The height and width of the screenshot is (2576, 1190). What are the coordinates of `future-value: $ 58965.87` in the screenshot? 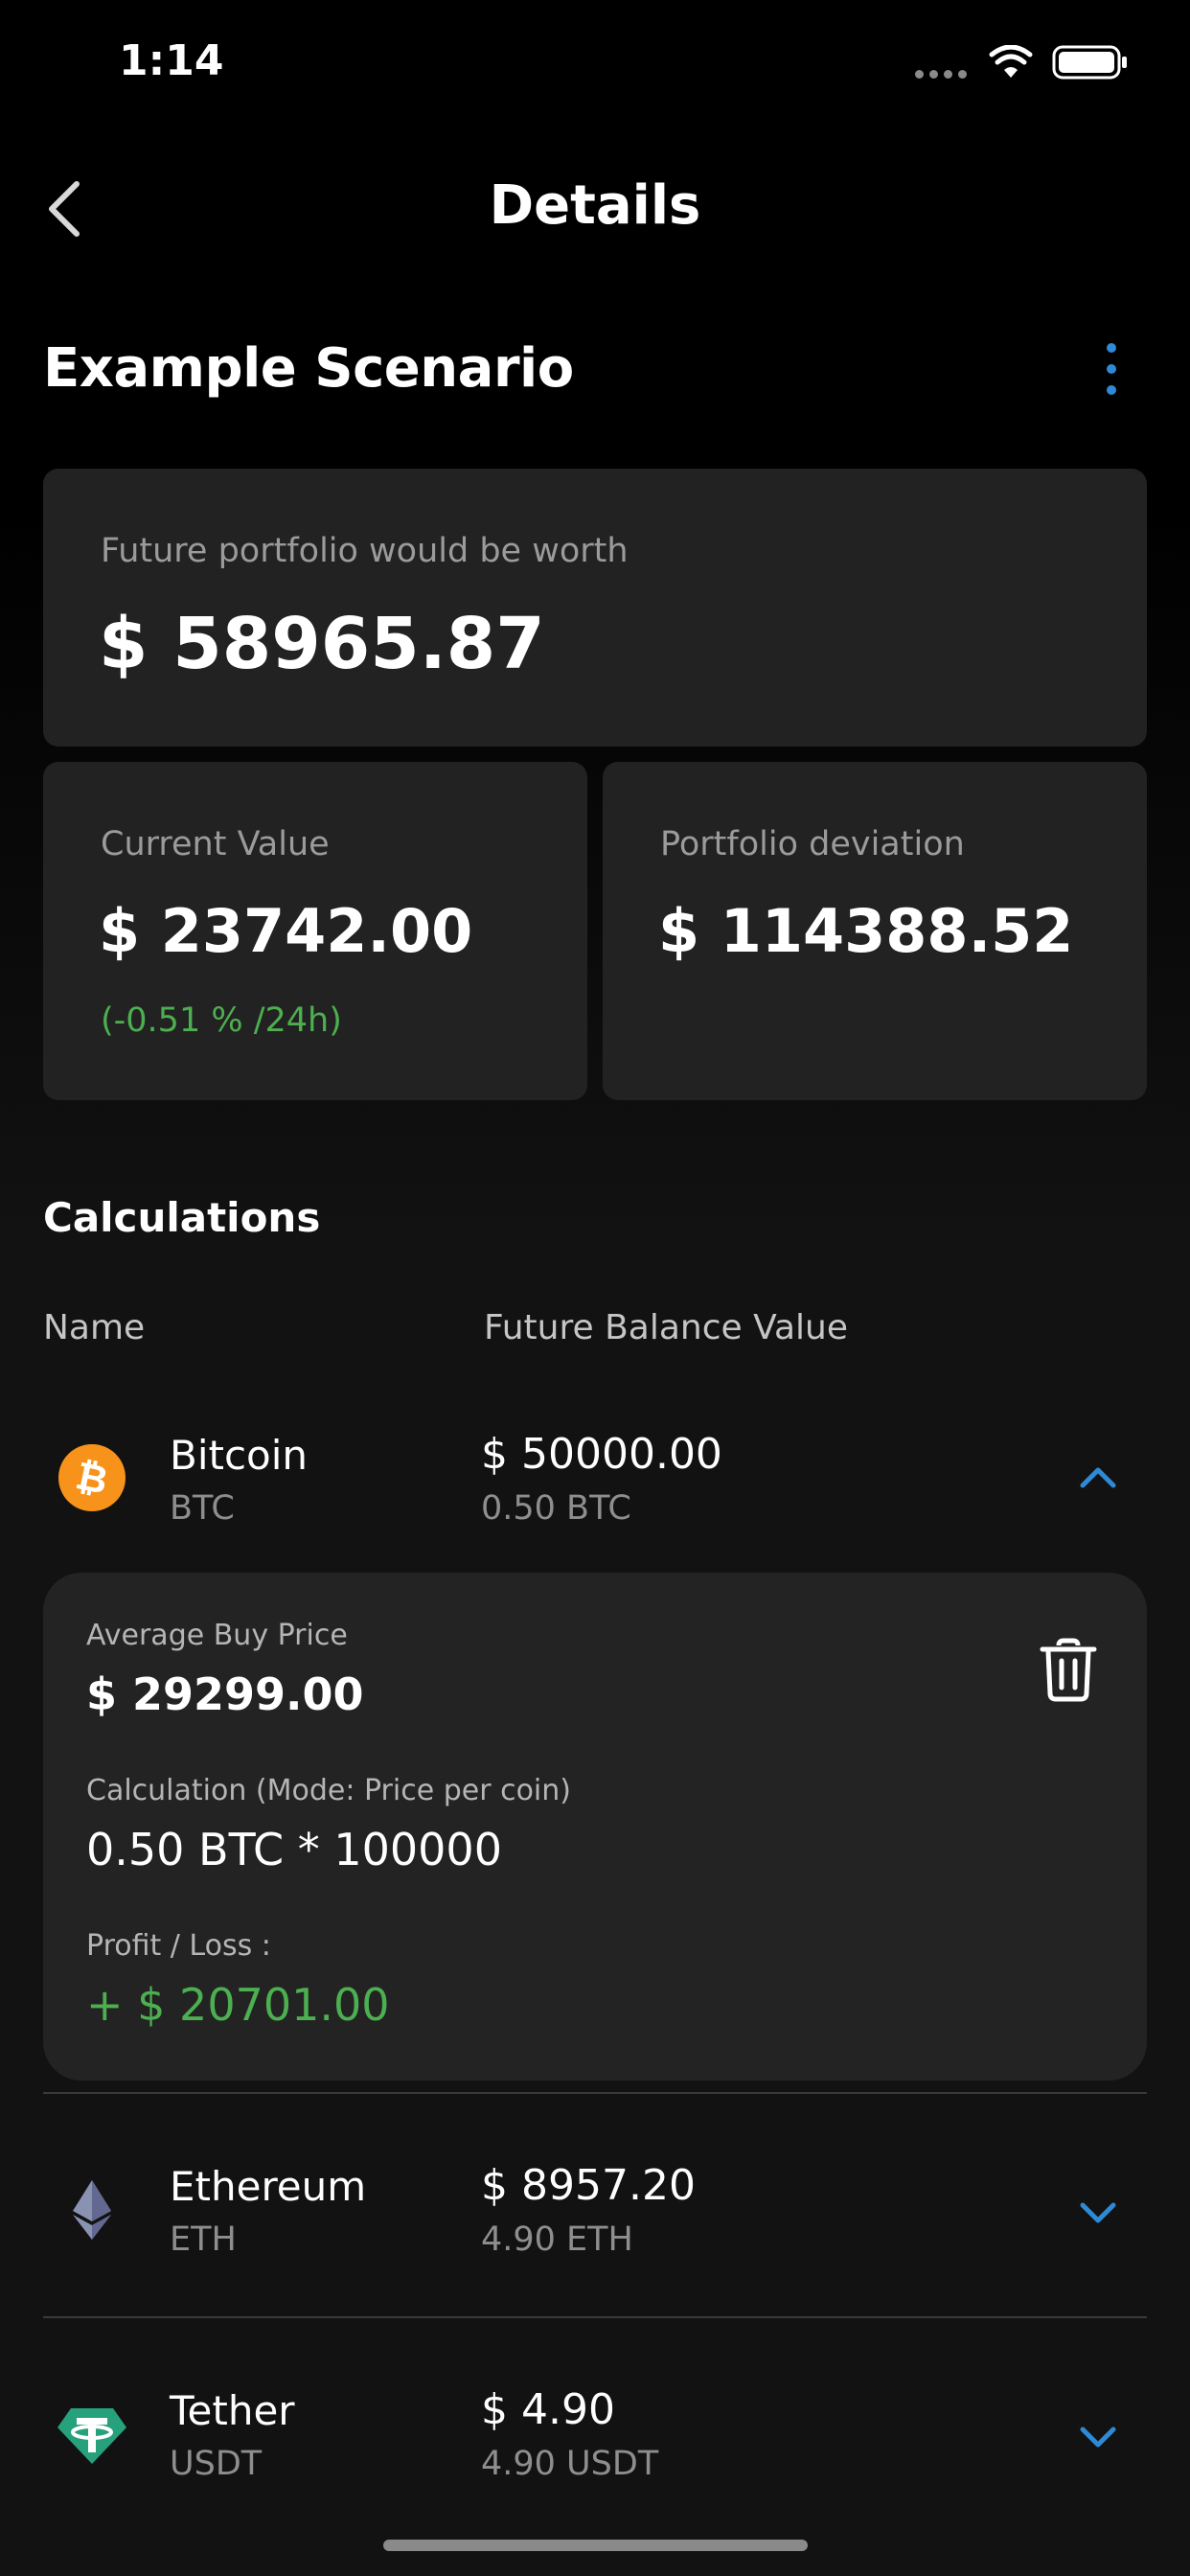 It's located at (322, 644).